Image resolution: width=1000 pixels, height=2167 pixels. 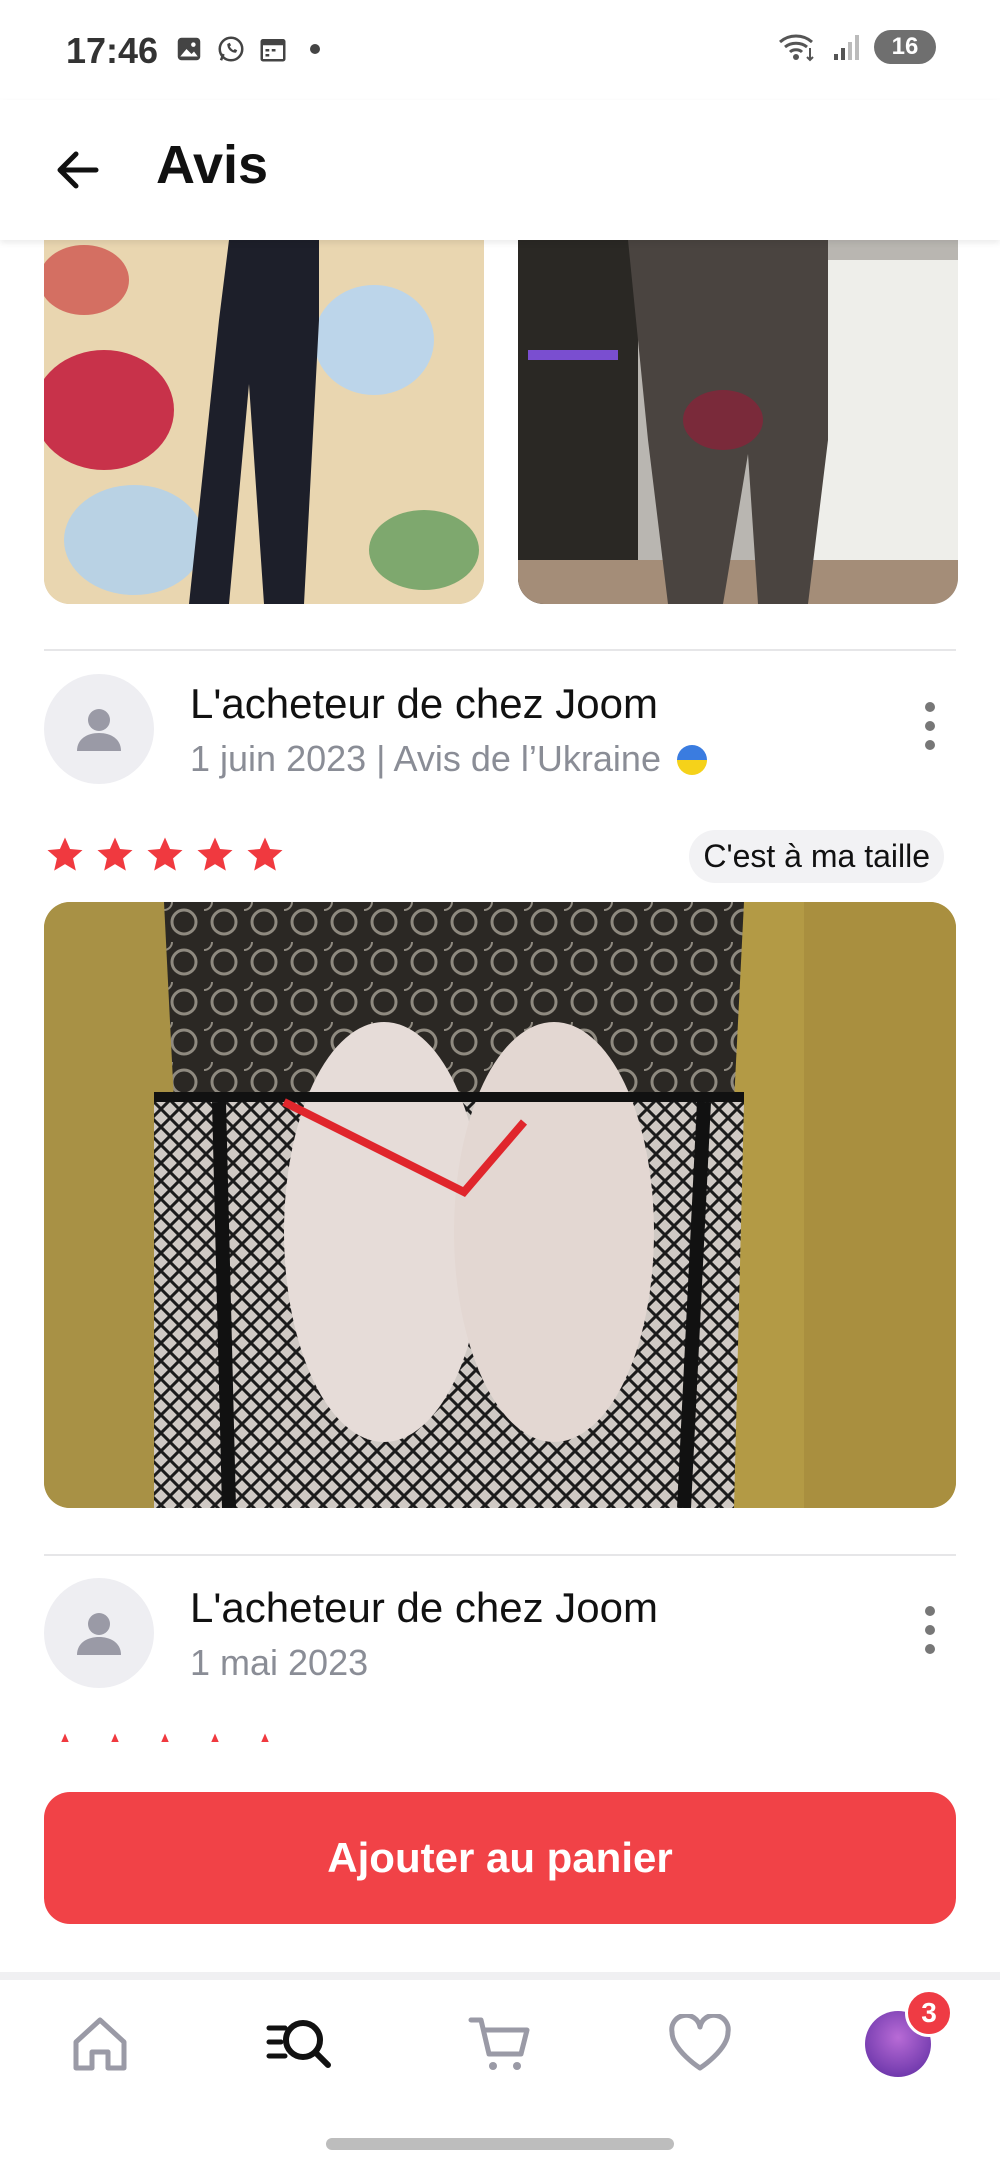 I want to click on fit-badge: C'est à ma taille, so click(x=816, y=856).